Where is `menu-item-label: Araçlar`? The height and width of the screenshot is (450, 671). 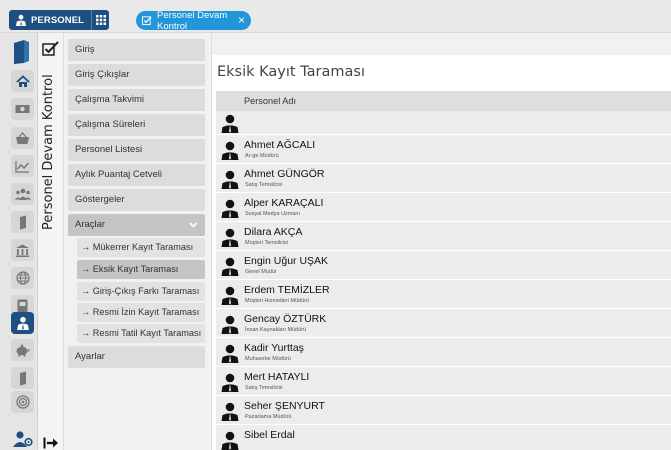
menu-item-label: Araçlar is located at coordinates (90, 224).